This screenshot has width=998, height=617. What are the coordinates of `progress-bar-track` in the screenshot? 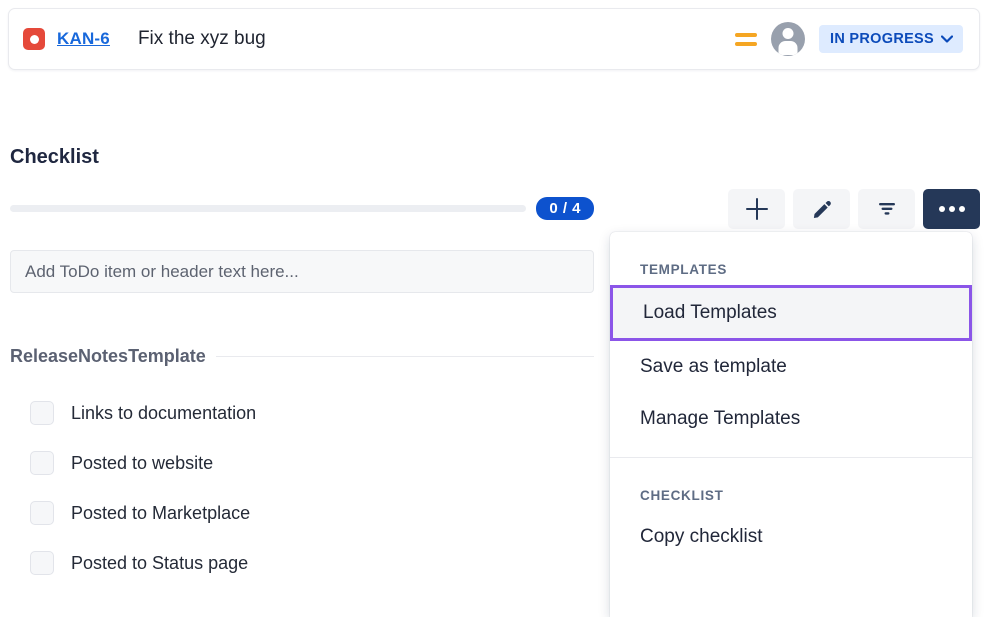 It's located at (268, 208).